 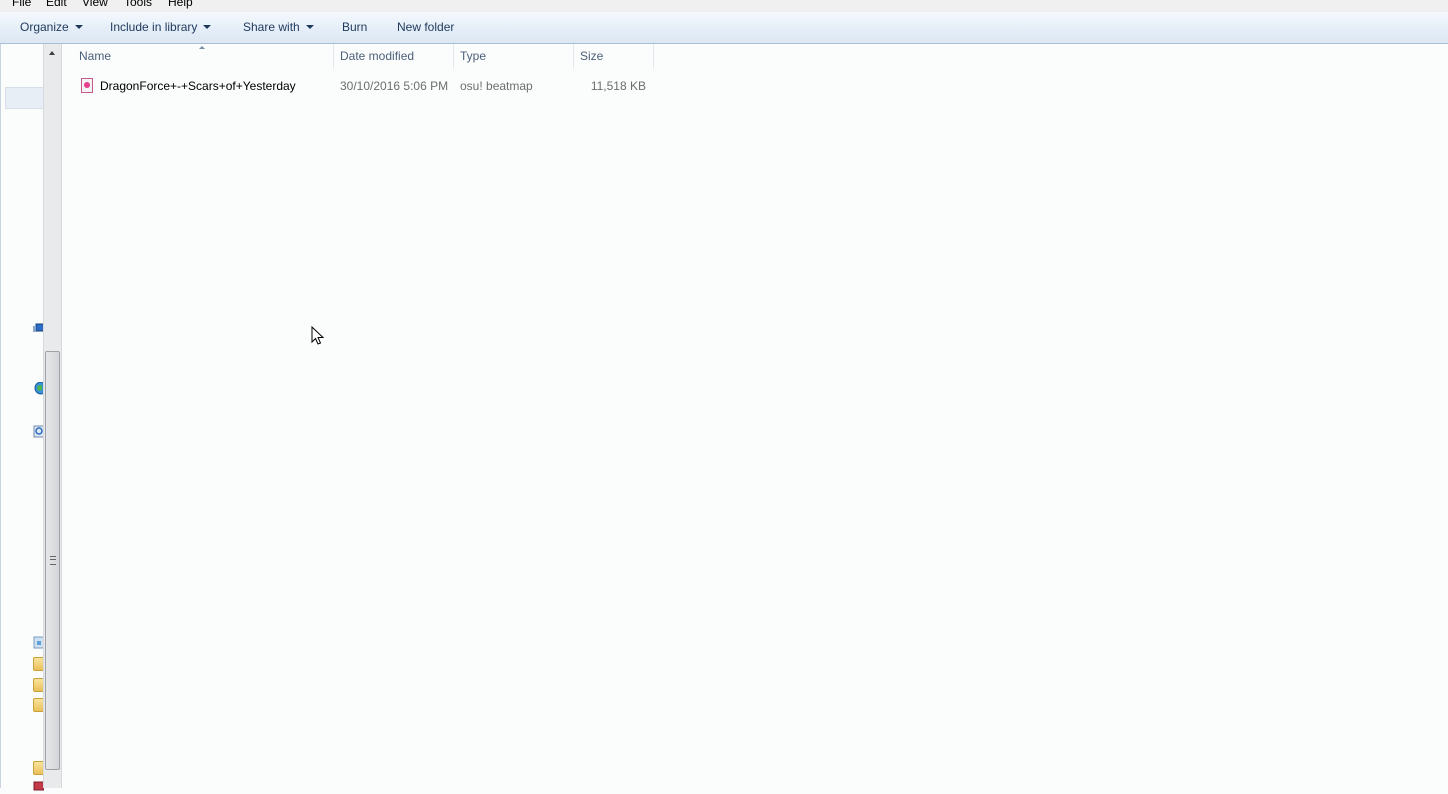 I want to click on navigation-scrollbar, so click(x=52, y=416).